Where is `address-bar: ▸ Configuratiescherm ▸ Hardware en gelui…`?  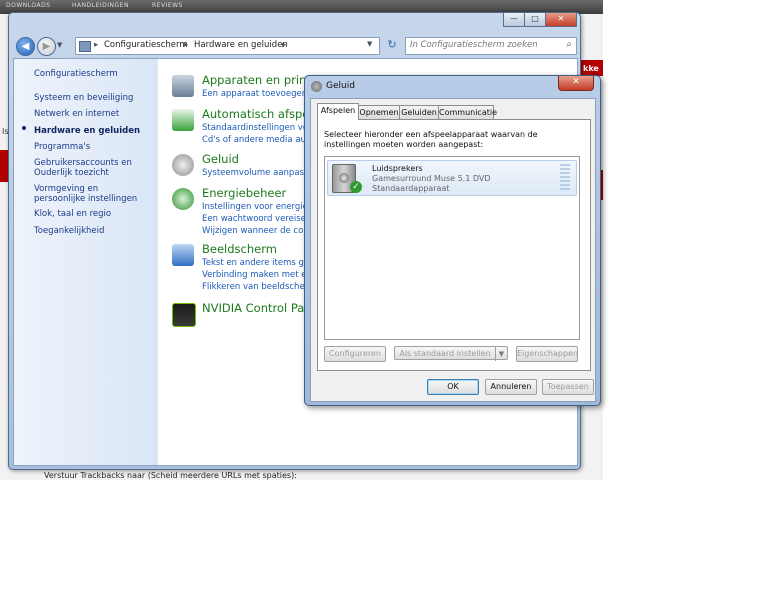 address-bar: ▸ Configuratiescherm ▸ Hardware en gelui… is located at coordinates (227, 46).